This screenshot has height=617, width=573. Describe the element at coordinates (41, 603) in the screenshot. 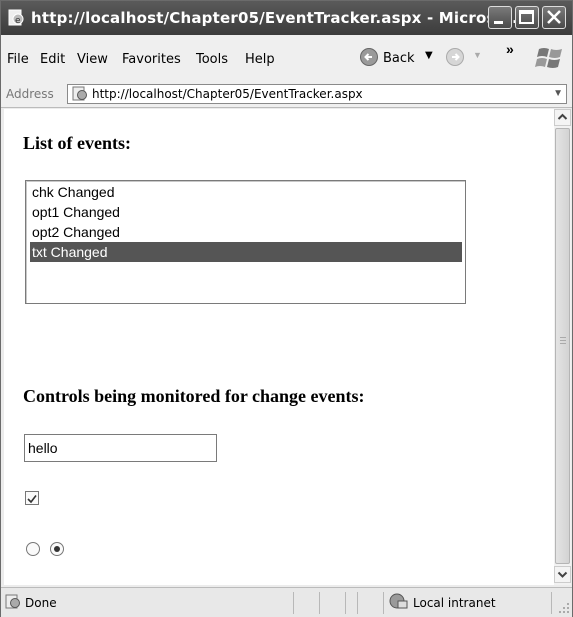

I see `status-text: Done` at that location.